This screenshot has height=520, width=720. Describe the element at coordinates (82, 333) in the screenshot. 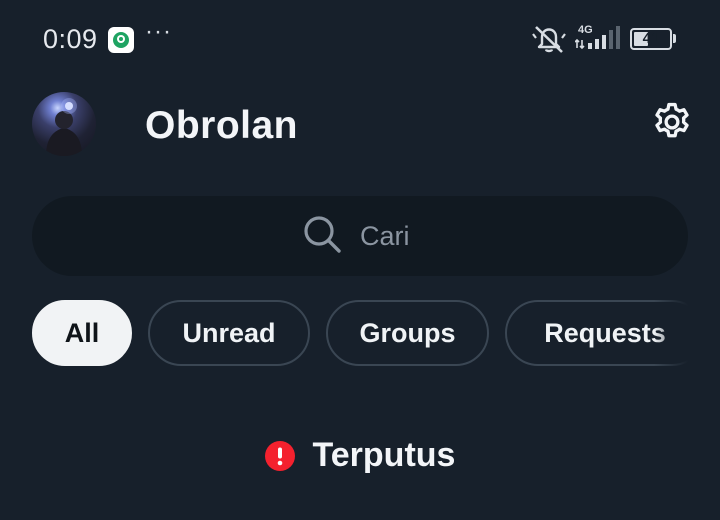

I see `chip-all: All` at that location.